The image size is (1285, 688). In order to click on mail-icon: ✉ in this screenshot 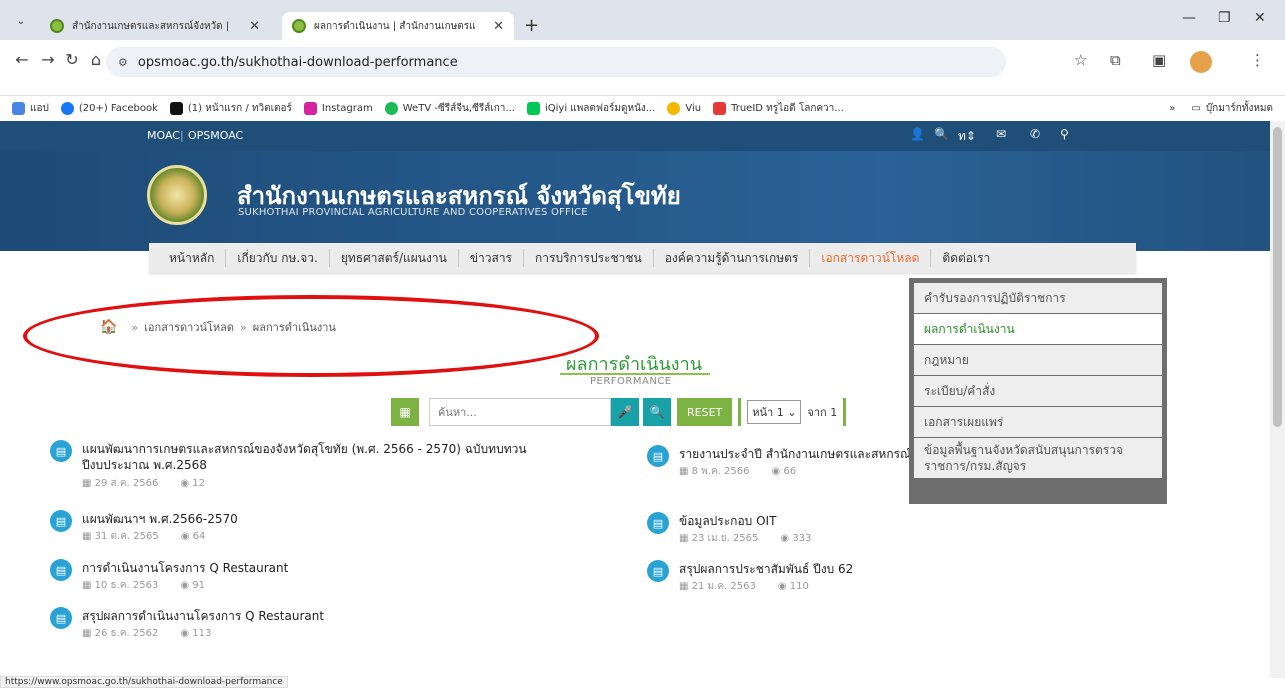, I will do `click(1001, 134)`.